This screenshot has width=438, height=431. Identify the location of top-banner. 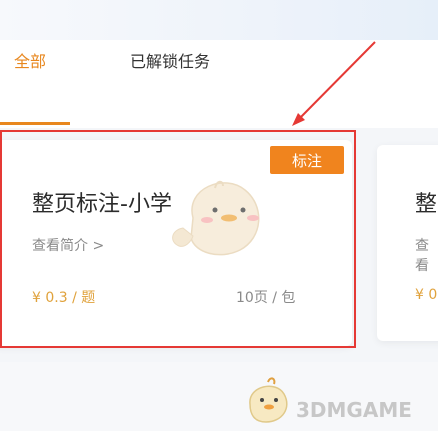
(219, 20).